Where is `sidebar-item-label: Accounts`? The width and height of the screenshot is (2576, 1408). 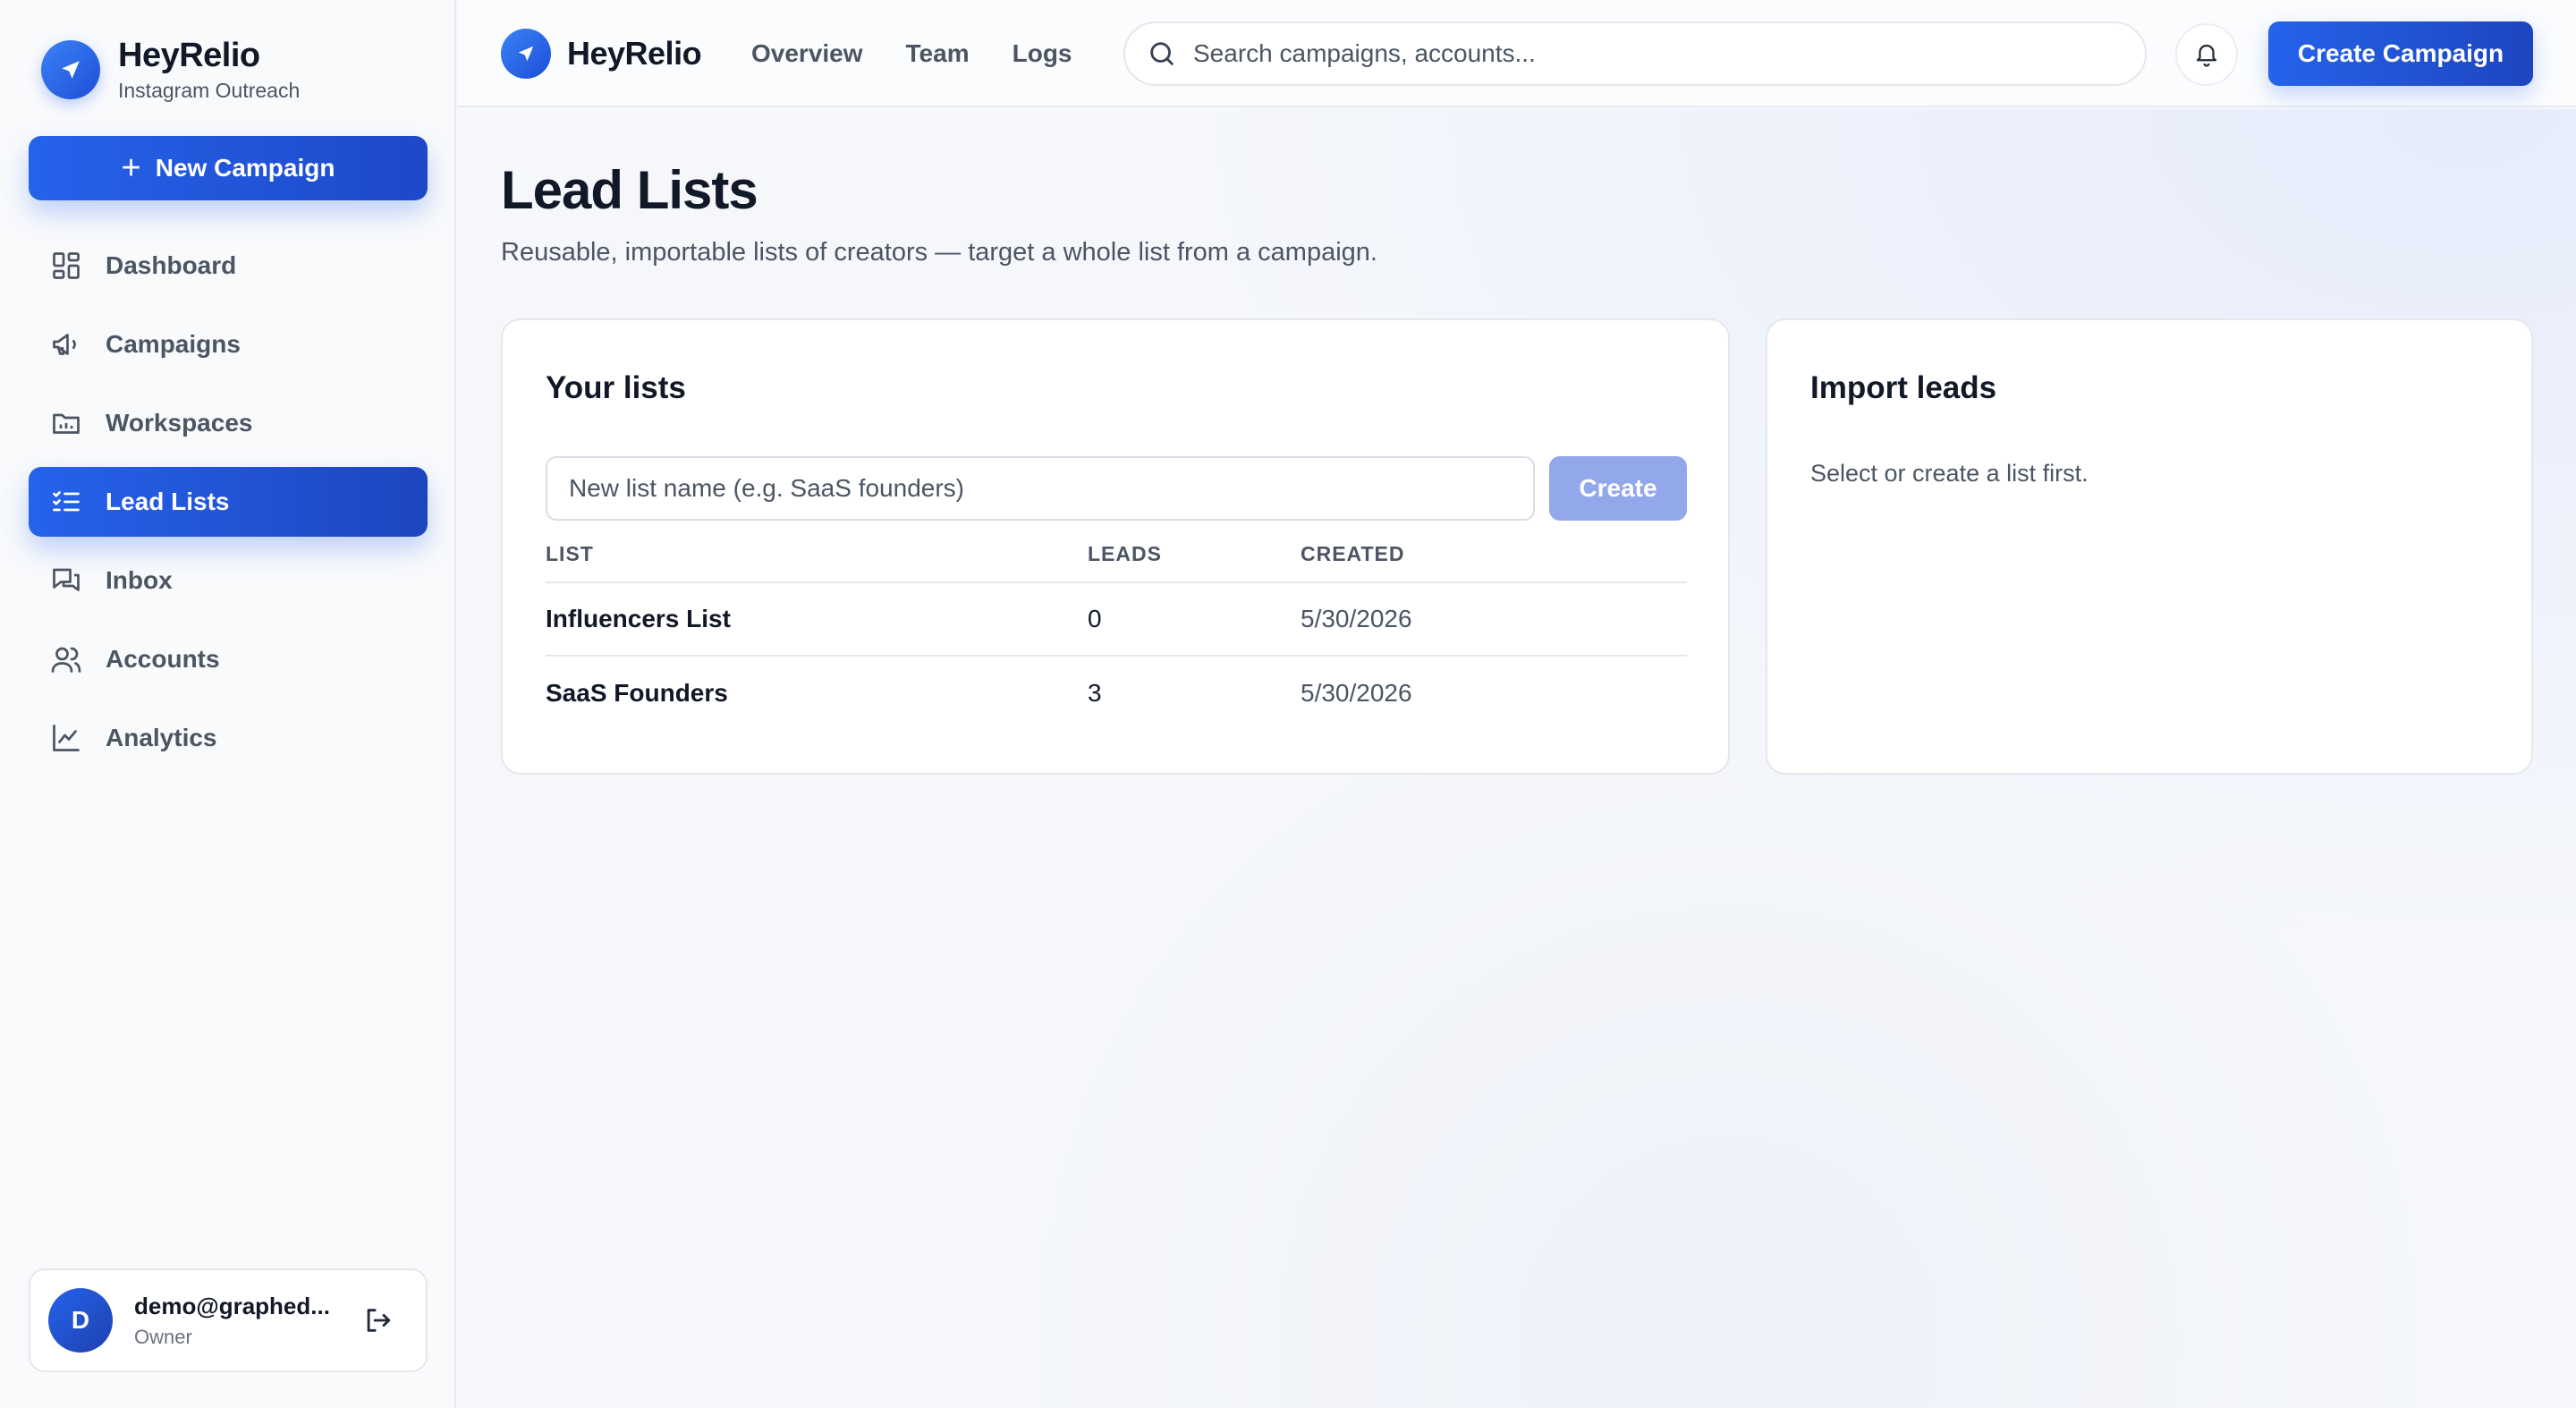 sidebar-item-label: Accounts is located at coordinates (163, 659).